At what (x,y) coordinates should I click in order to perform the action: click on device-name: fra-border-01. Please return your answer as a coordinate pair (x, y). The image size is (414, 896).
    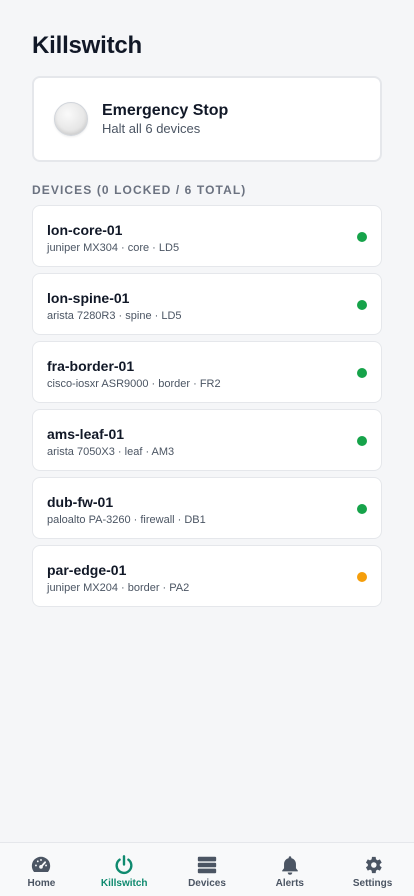
    Looking at the image, I should click on (91, 366).